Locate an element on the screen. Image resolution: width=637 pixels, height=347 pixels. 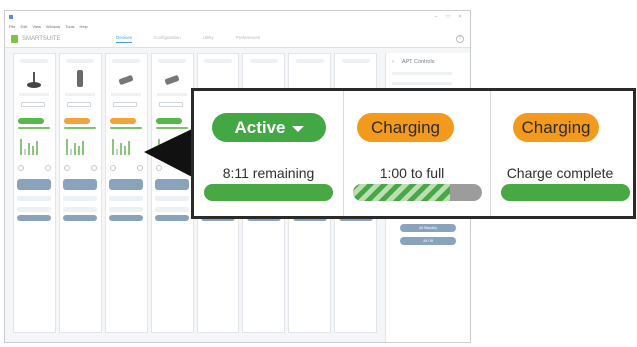
menu-bar: File Edit View Window Tools Help is located at coordinates (237, 26).